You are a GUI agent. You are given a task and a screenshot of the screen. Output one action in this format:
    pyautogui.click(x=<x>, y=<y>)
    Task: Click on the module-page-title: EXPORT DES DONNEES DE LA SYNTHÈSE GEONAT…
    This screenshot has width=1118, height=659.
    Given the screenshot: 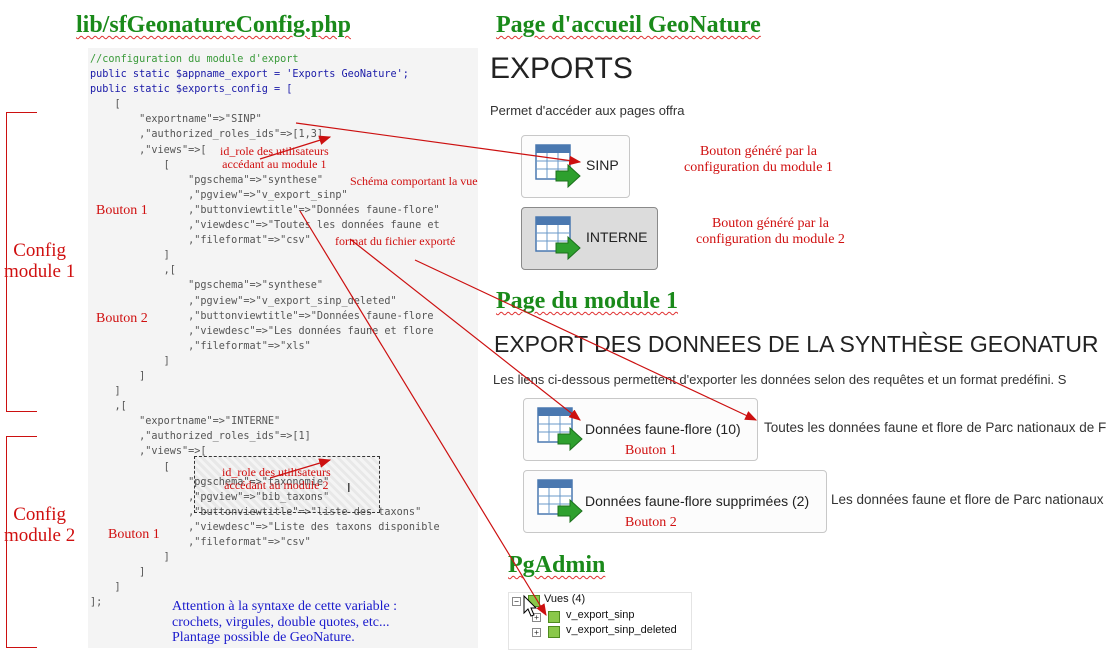 What is the action you would take?
    pyautogui.click(x=796, y=344)
    